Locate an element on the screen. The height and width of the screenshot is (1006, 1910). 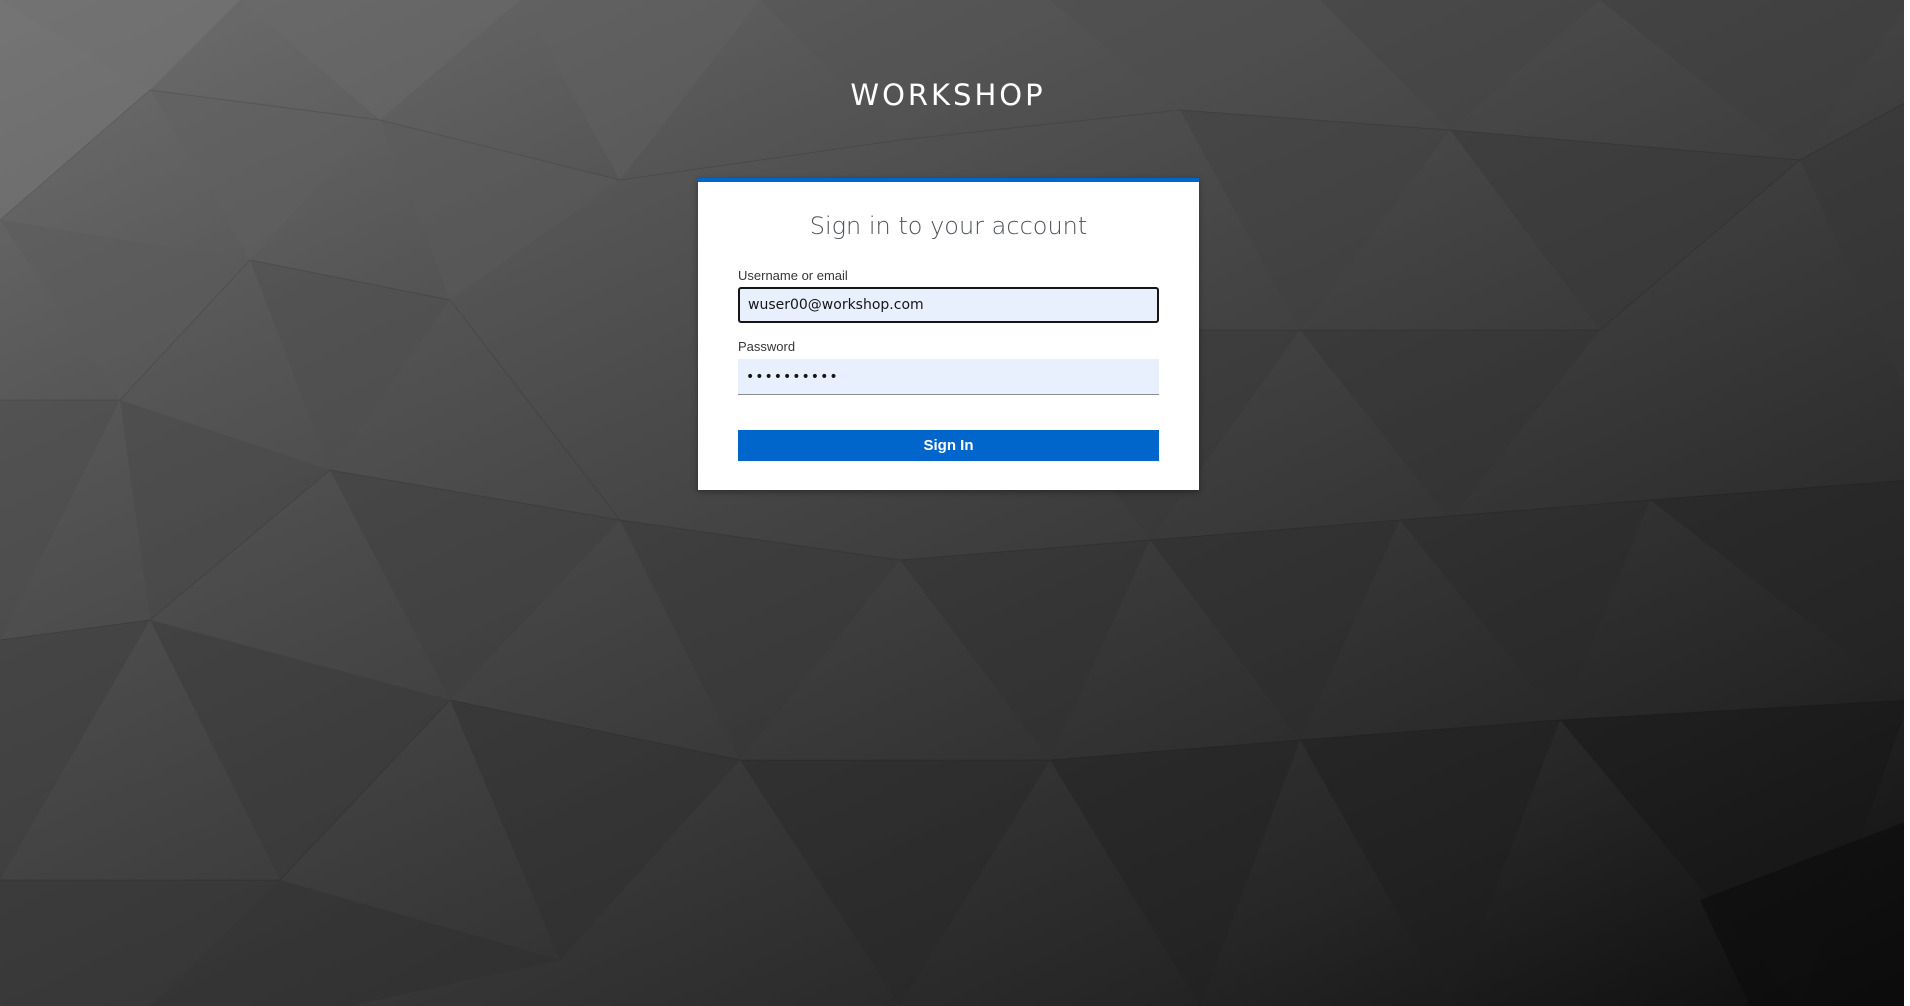
brand-title: WORKSHOP is located at coordinates (948, 95).